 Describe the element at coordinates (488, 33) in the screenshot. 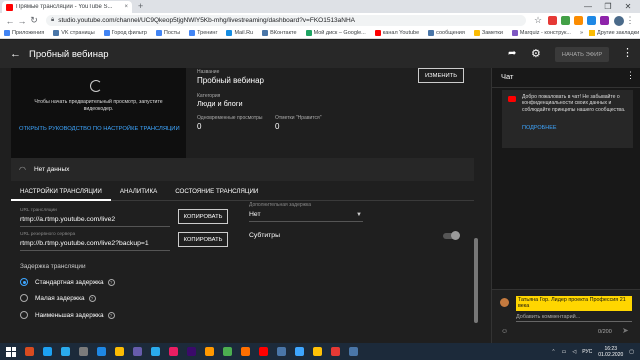

I see `bookmark-item: Заметки` at that location.